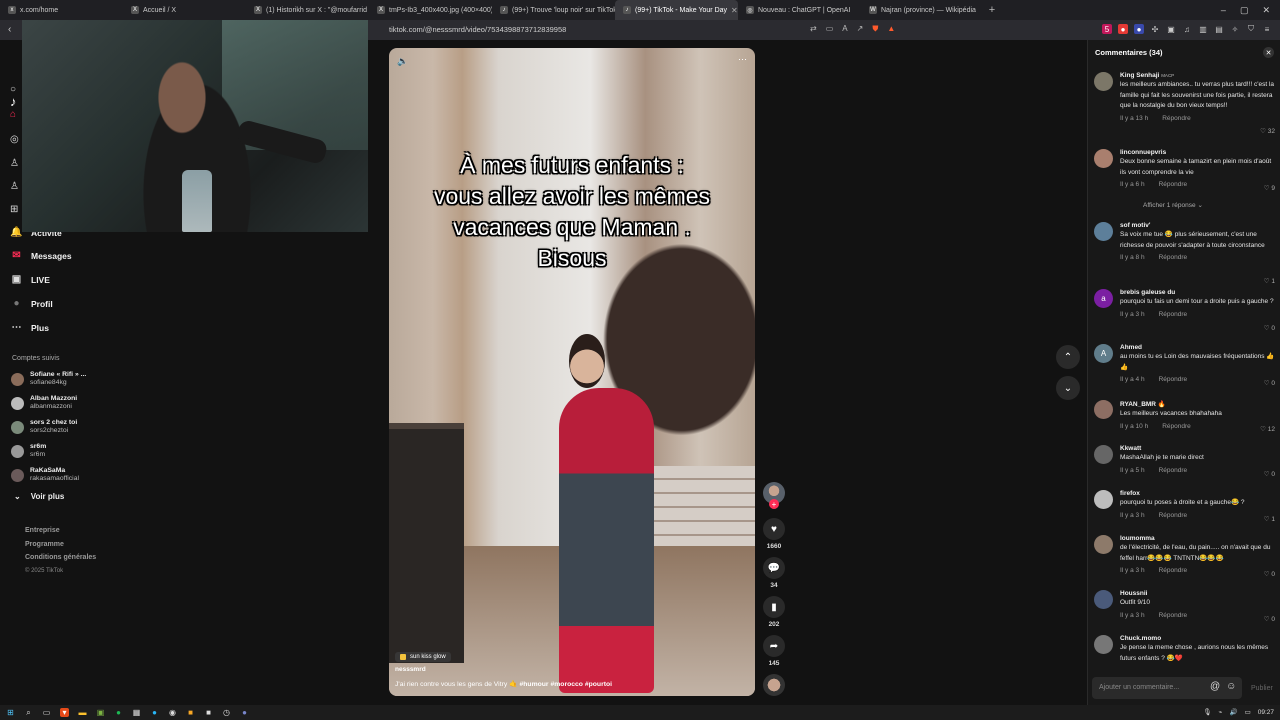 The height and width of the screenshot is (720, 1280). What do you see at coordinates (29, 327) in the screenshot?
I see `nav-more: ⋯ Plus` at bounding box center [29, 327].